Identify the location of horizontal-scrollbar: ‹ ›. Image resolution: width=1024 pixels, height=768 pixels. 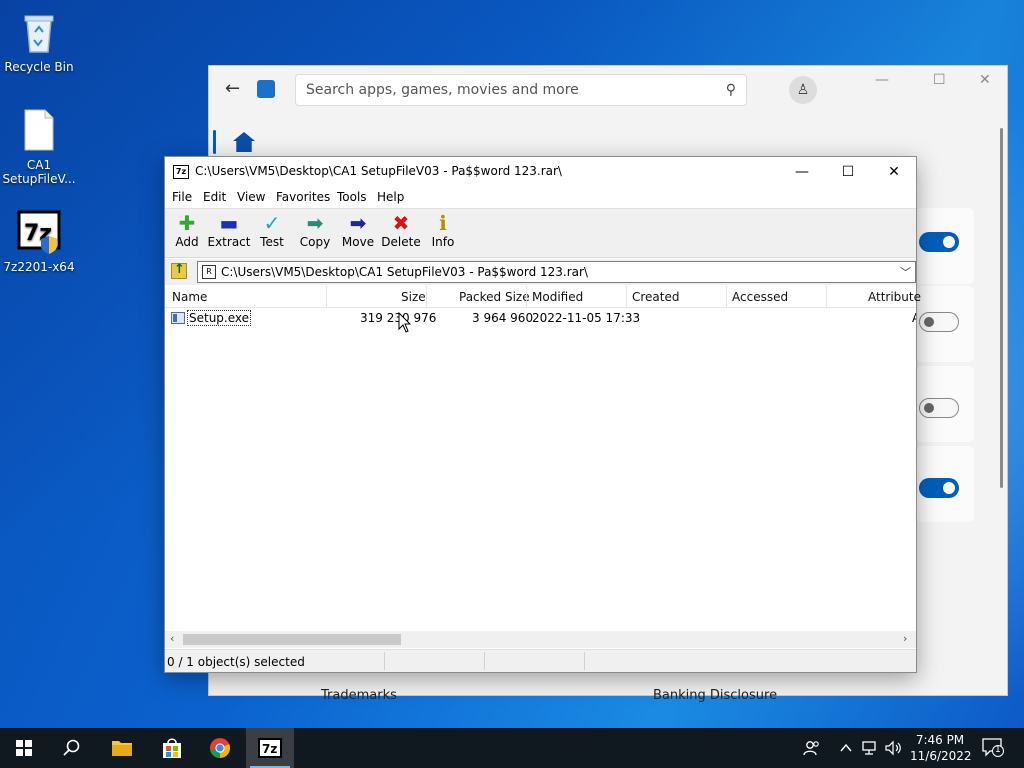
(540, 639).